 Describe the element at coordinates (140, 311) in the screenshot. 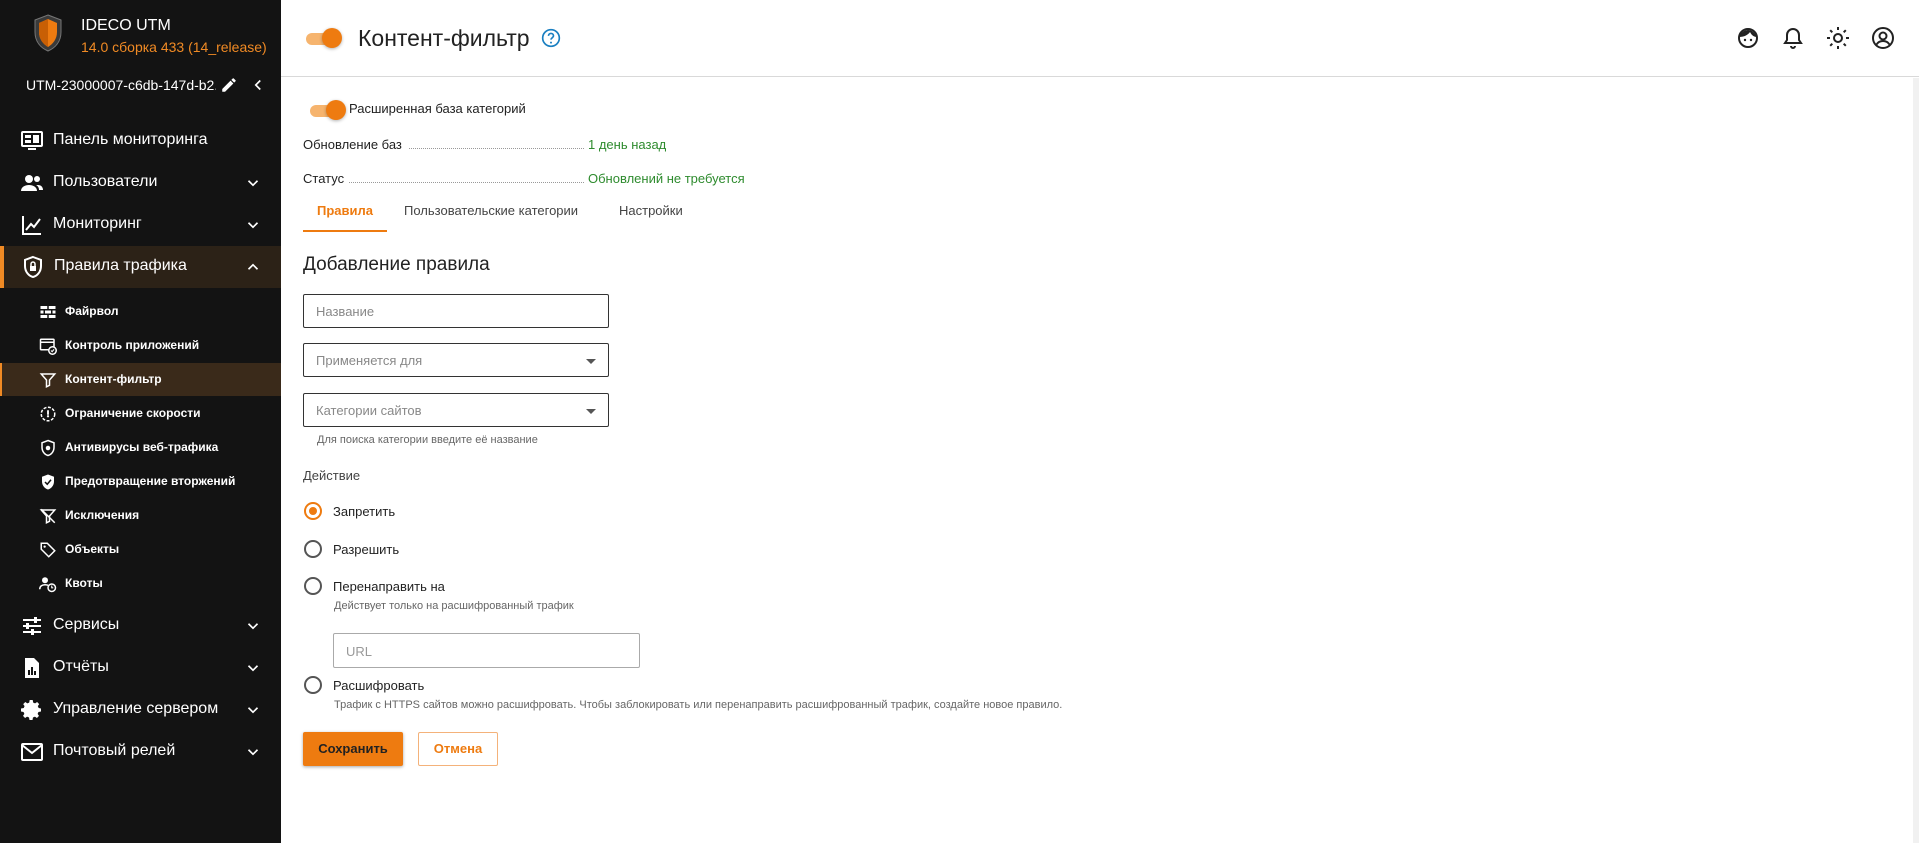

I see `sidebar-item-firewall: Файрвол` at that location.